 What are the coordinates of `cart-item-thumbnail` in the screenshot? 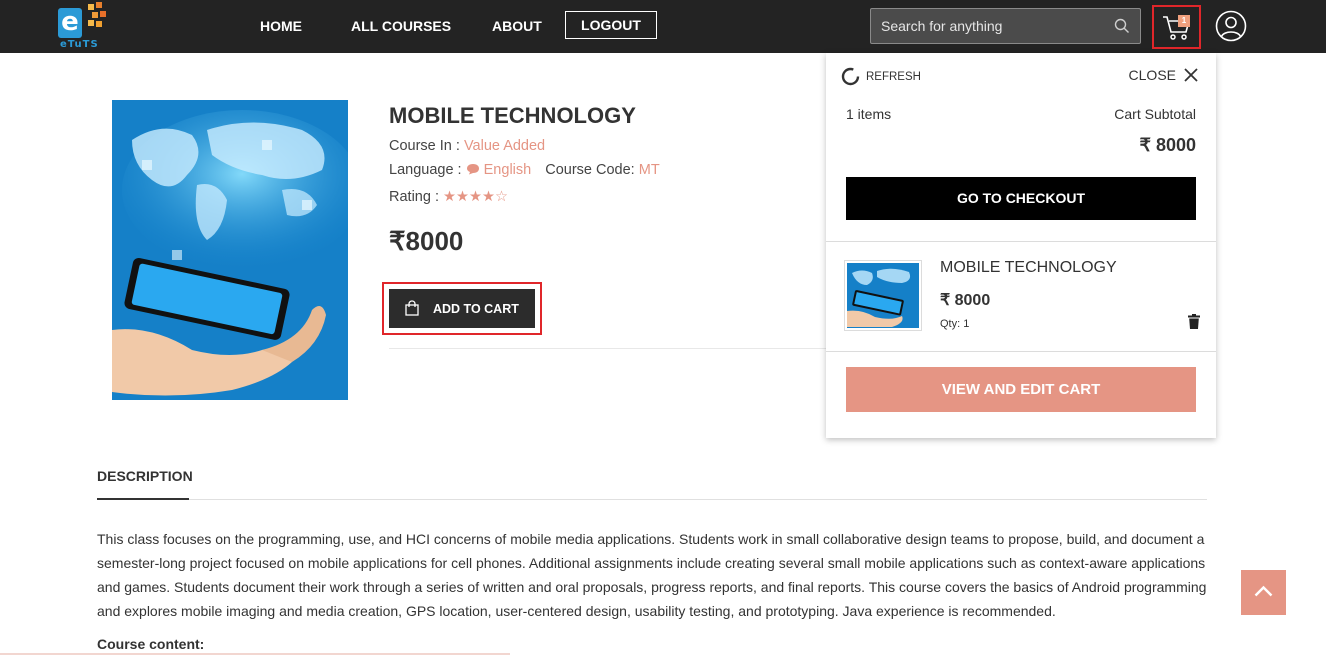 It's located at (883, 295).